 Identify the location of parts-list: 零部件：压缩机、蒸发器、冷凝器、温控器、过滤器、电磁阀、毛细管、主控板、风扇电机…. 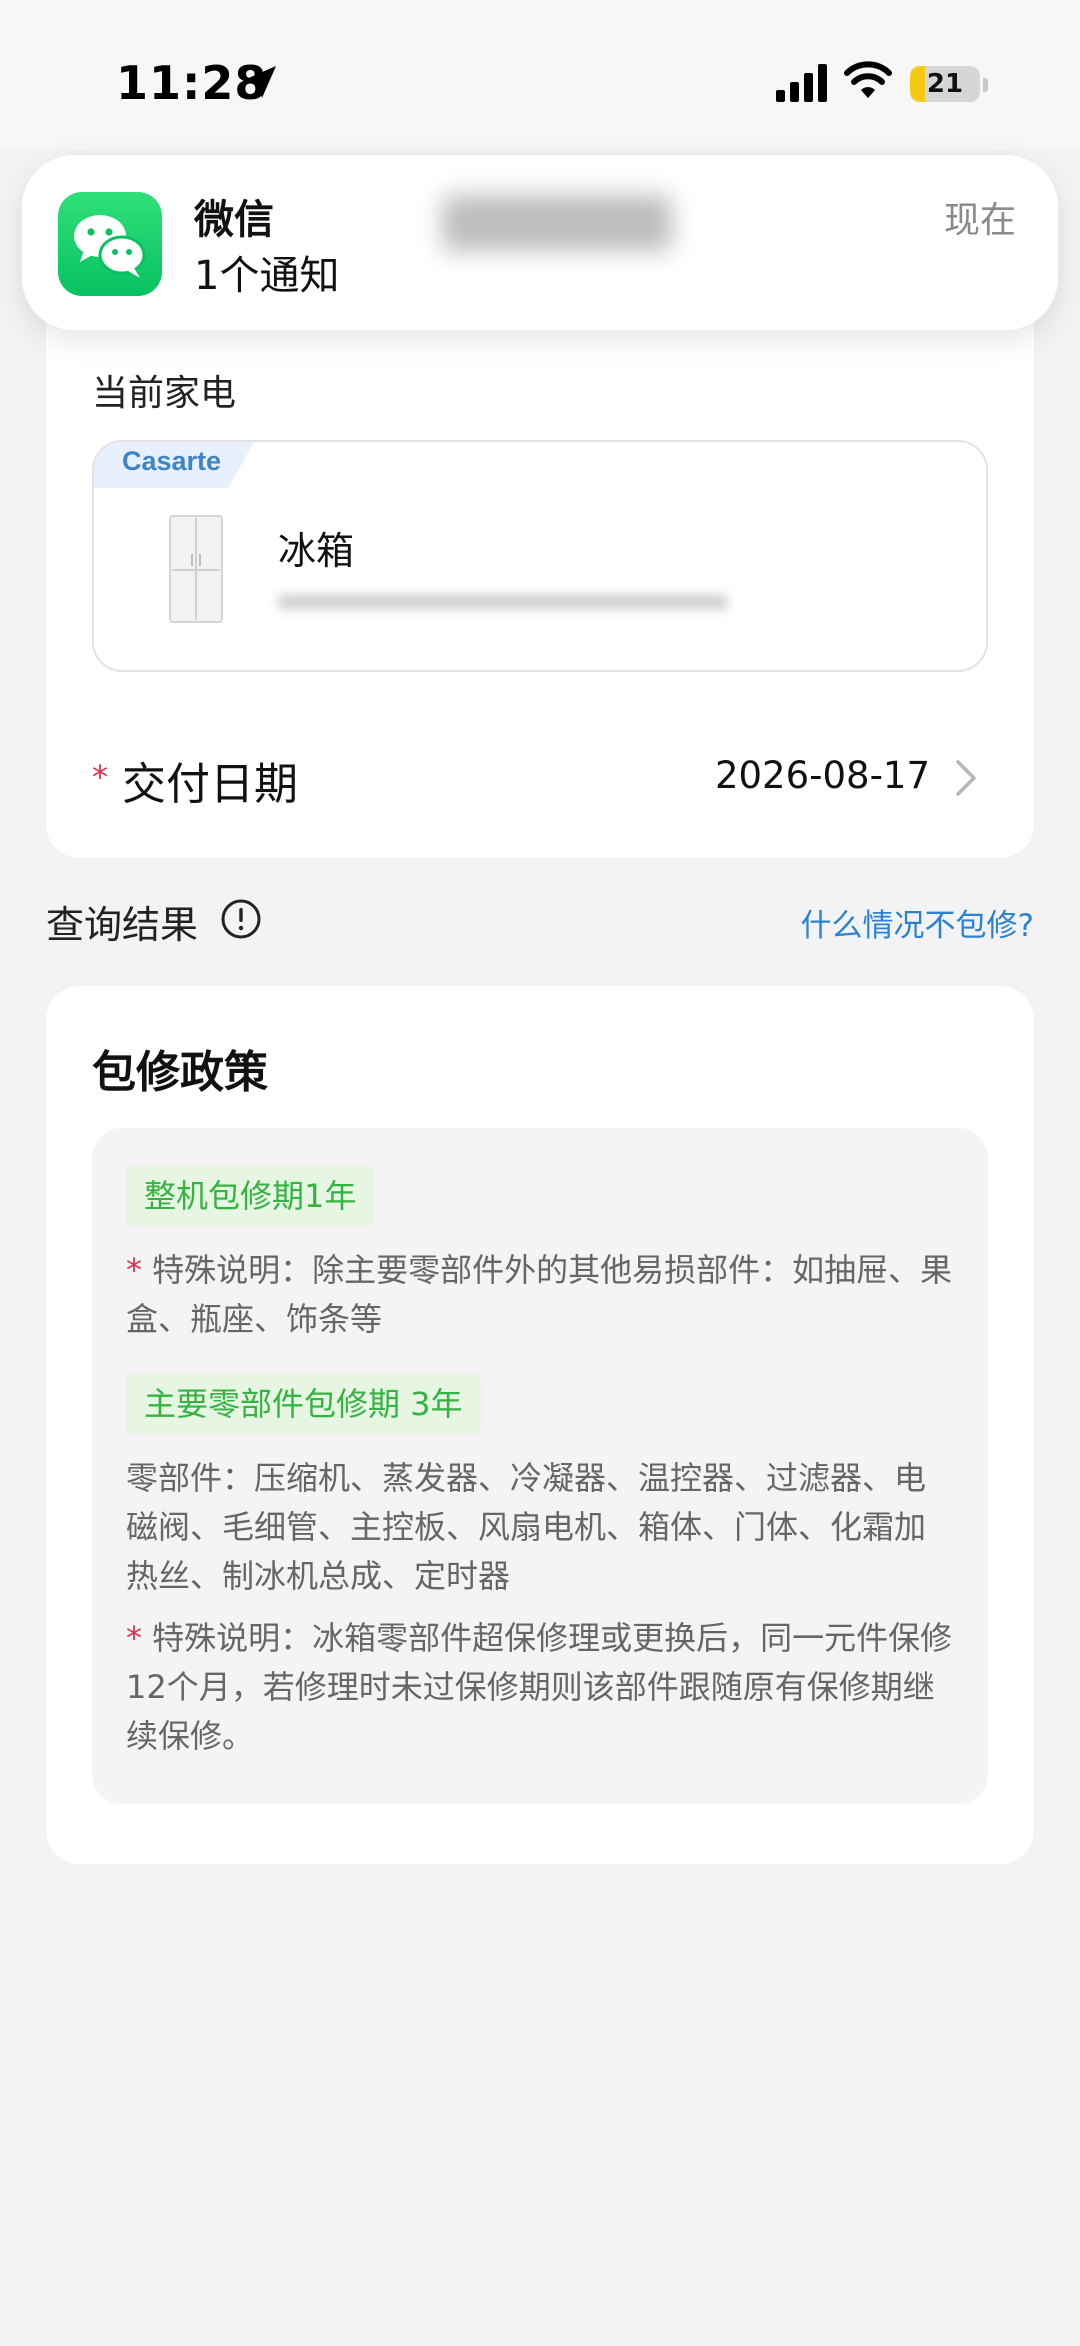
(526, 1527).